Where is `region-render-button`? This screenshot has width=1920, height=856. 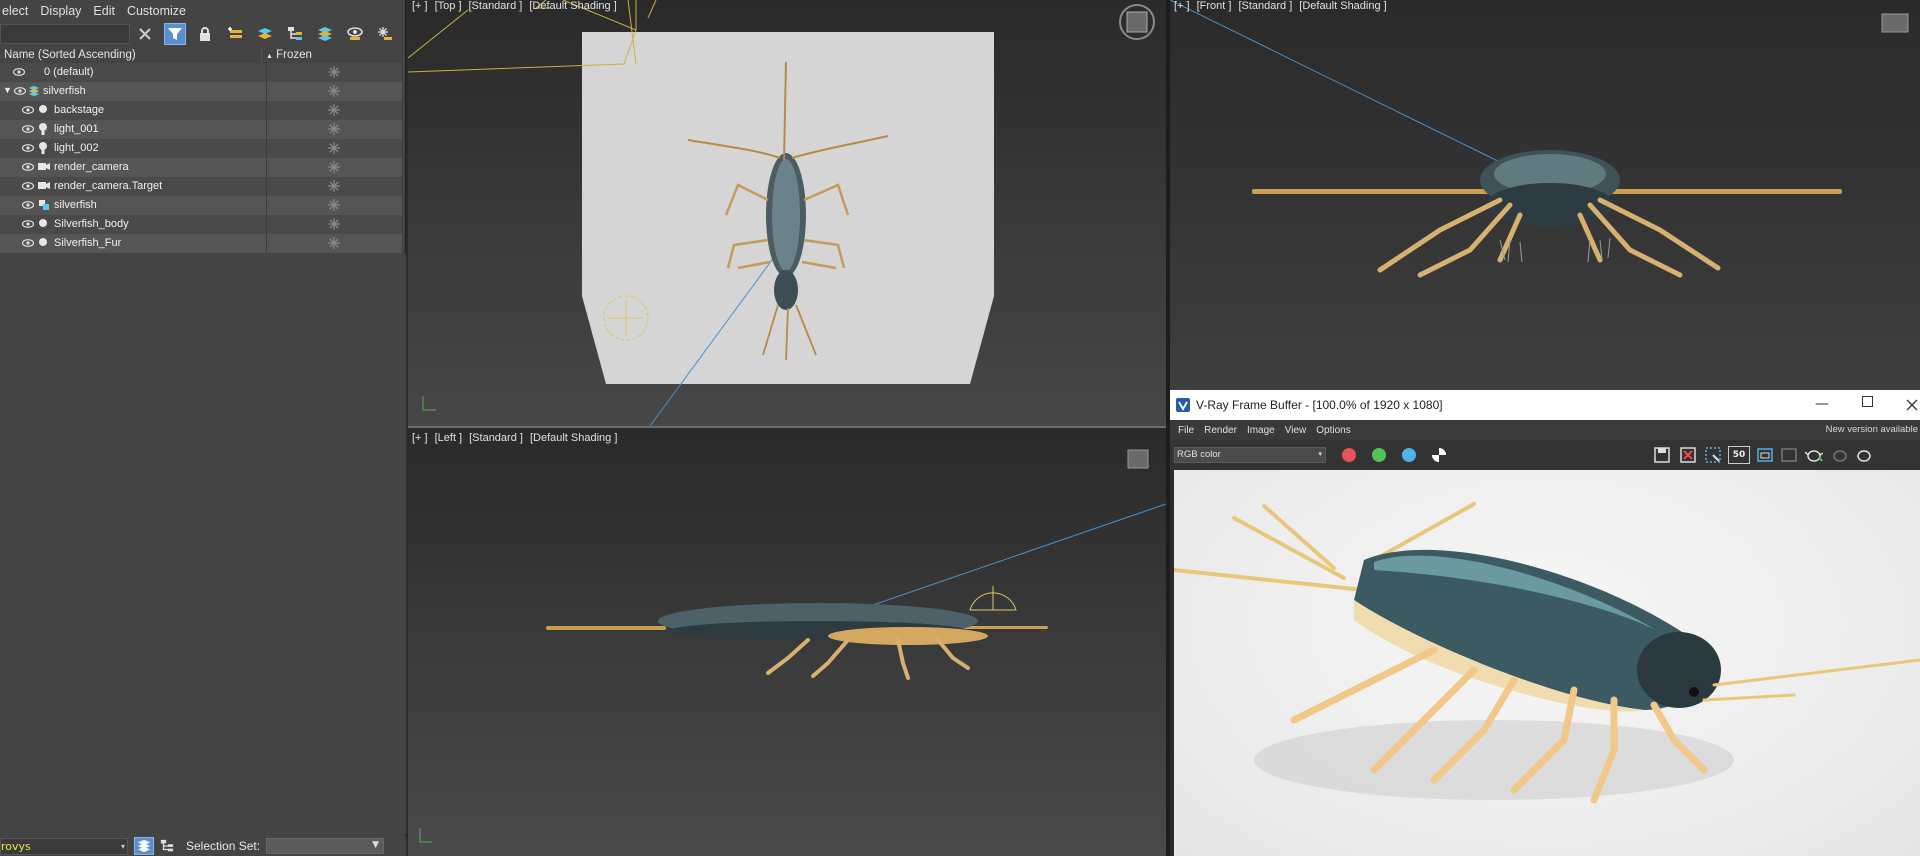 region-render-button is located at coordinates (1713, 455).